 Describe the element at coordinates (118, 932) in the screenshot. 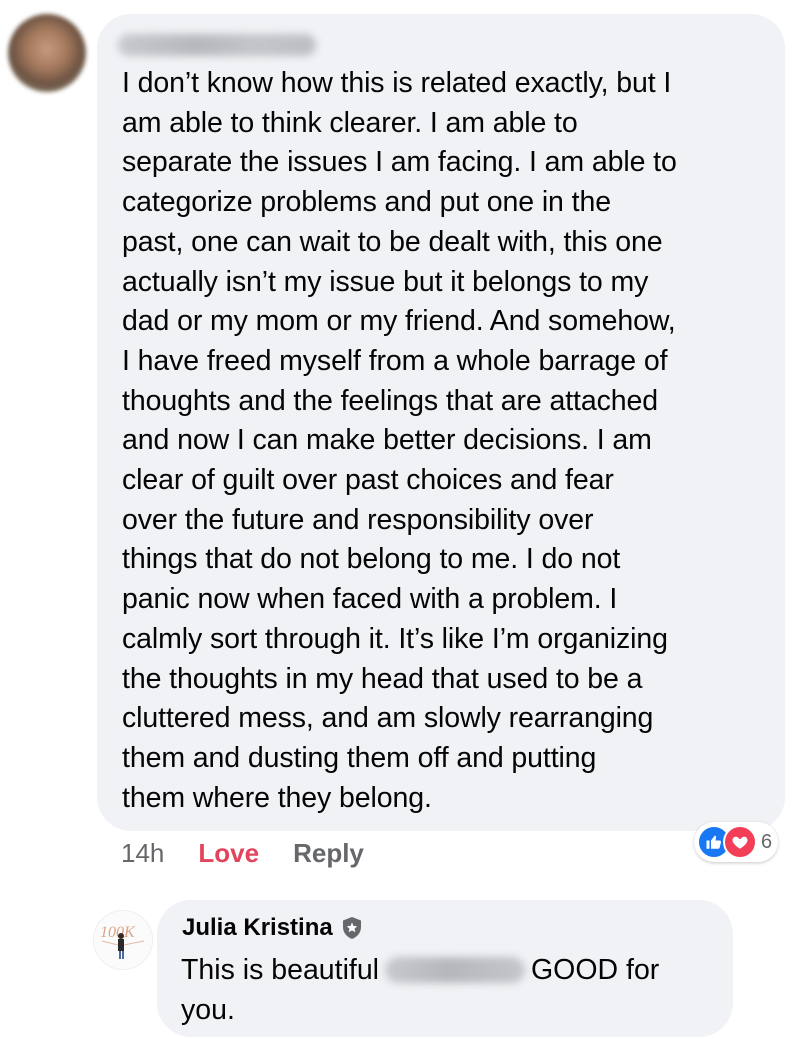

I see `svg-text: 100K` at that location.